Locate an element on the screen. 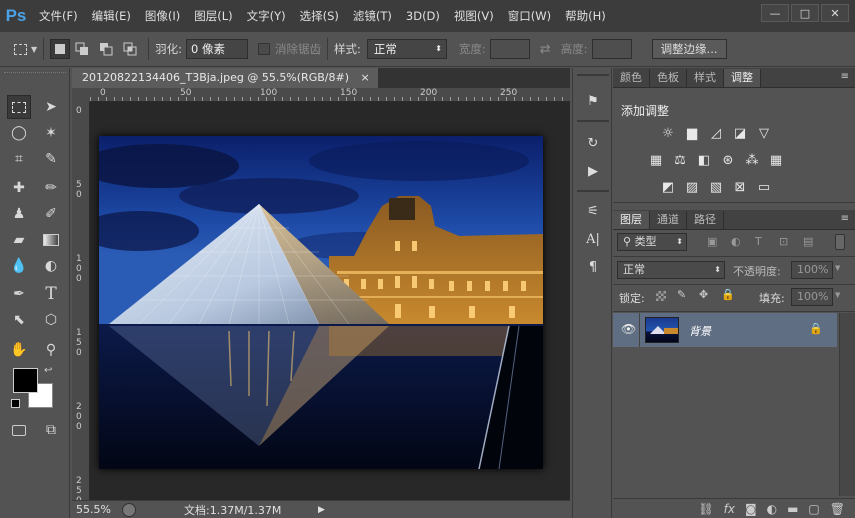  black-white-icon: ◧ is located at coordinates (704, 160).